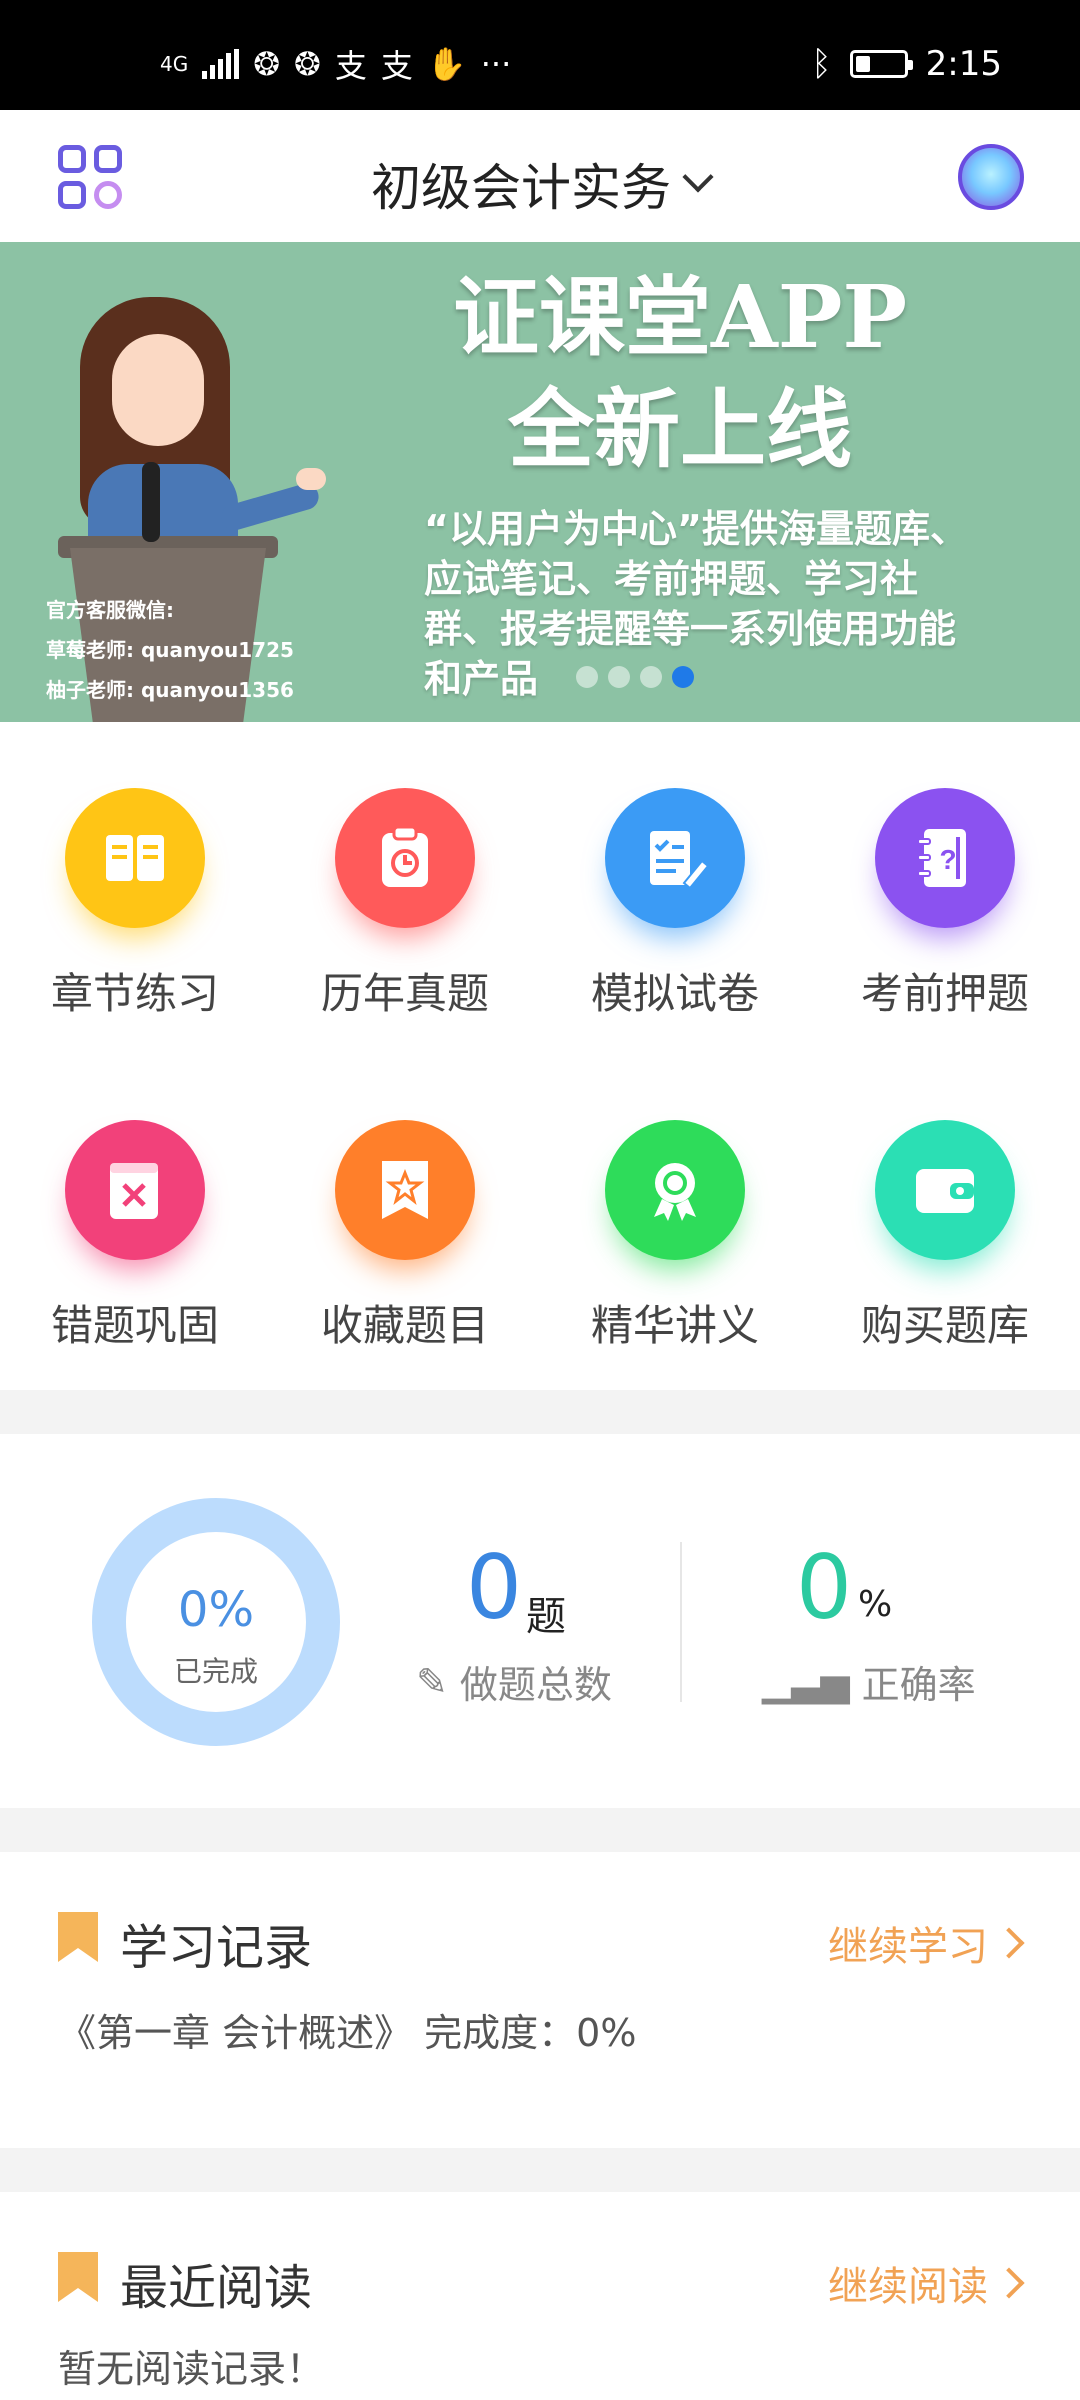  What do you see at coordinates (635, 677) in the screenshot?
I see `carousel-indicator` at bounding box center [635, 677].